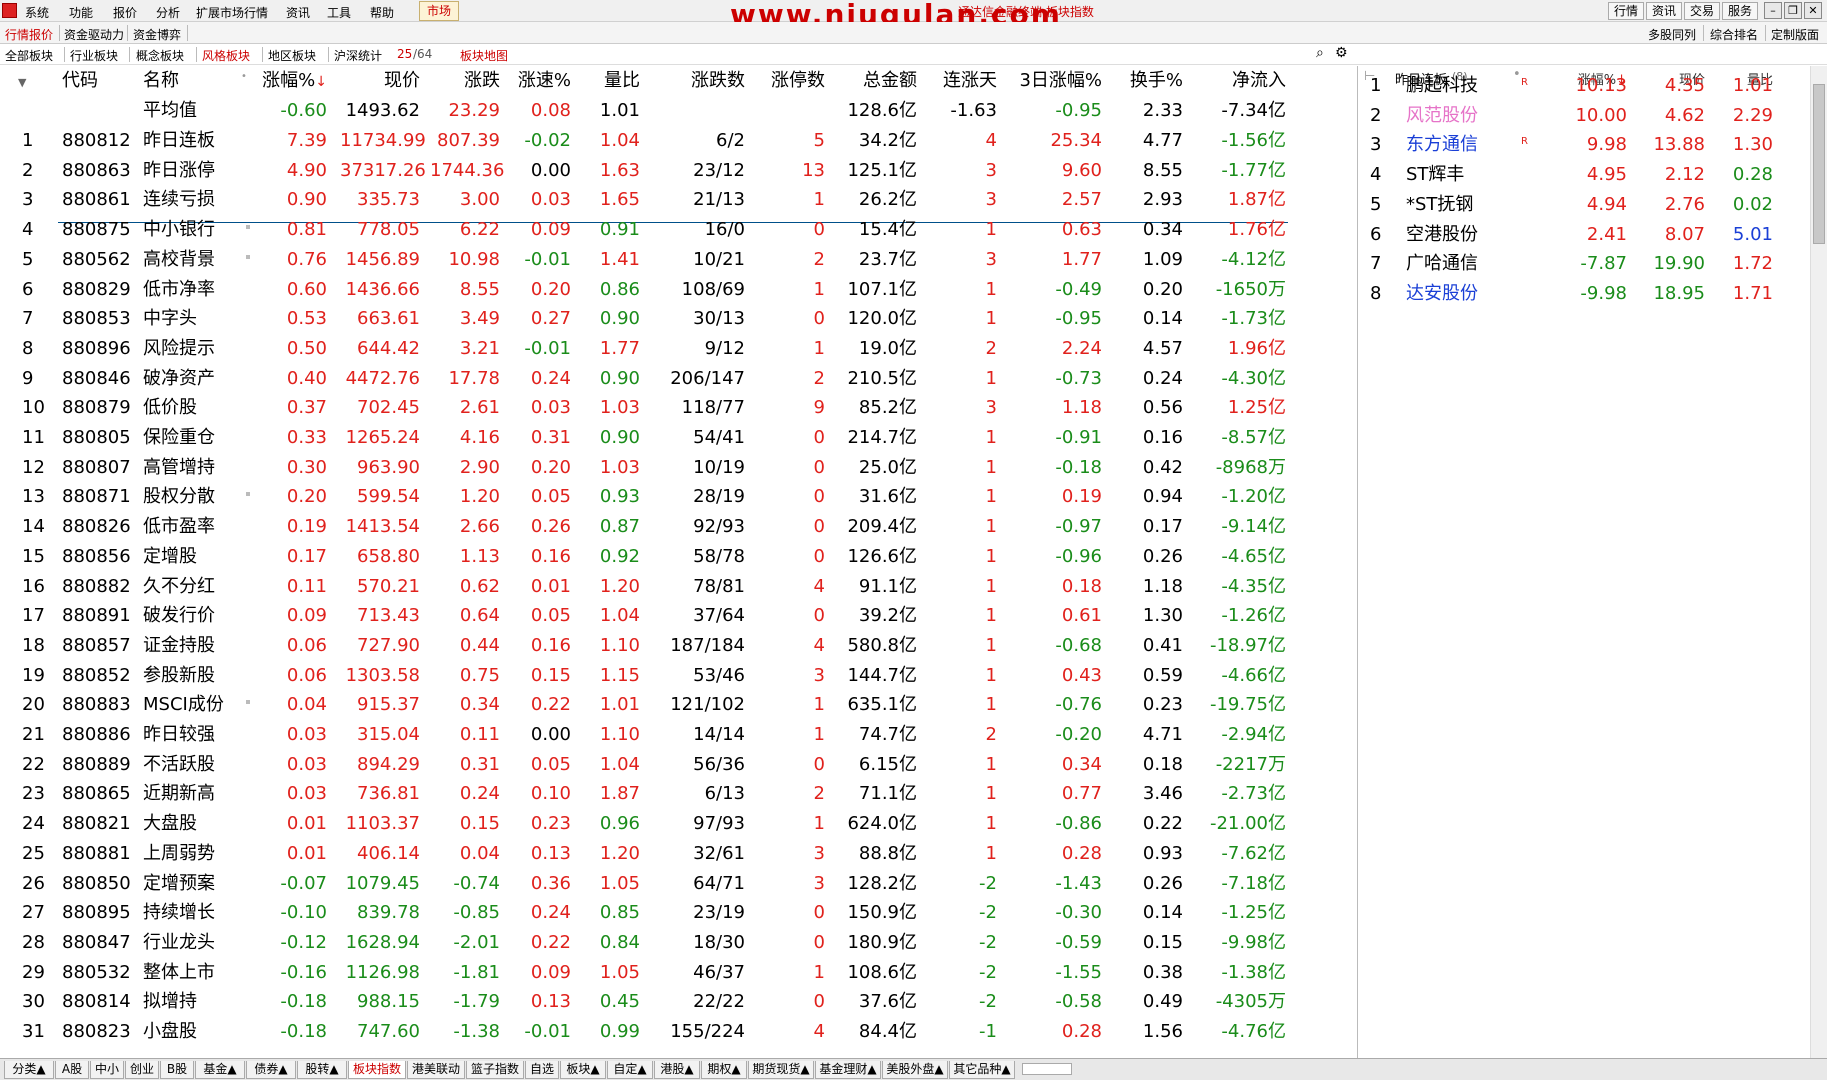 Image resolution: width=1827 pixels, height=1080 pixels. What do you see at coordinates (1584, 294) in the screenshot?
I see `panel-row: 8 达安股份 -9.98 18.95 1.71` at bounding box center [1584, 294].